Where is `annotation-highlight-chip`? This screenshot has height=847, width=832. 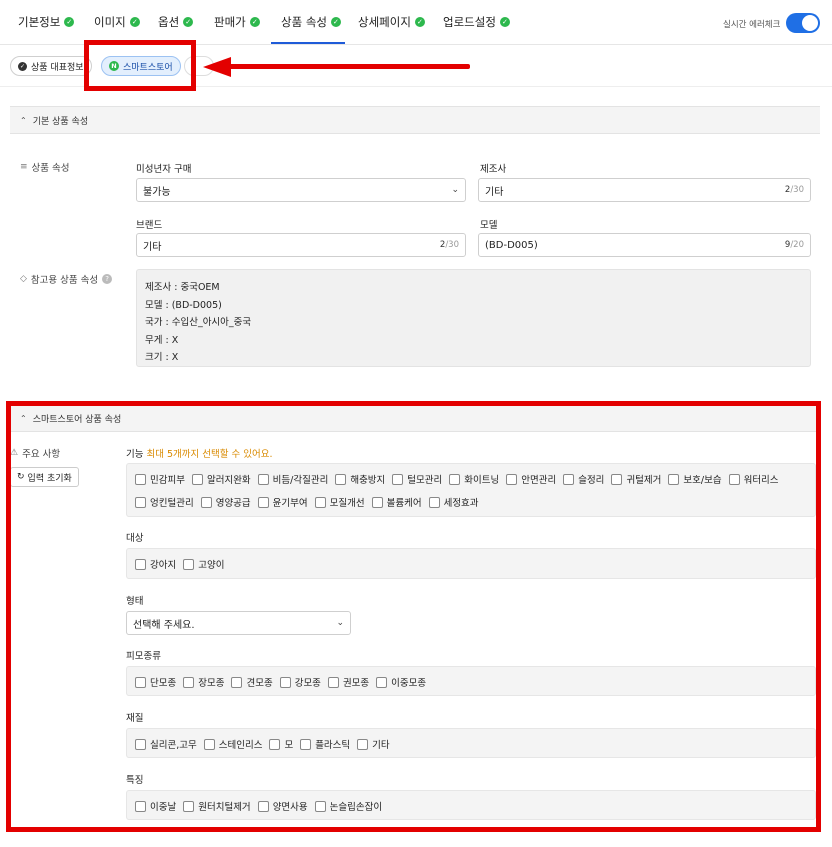
annotation-highlight-chip is located at coordinates (140, 65).